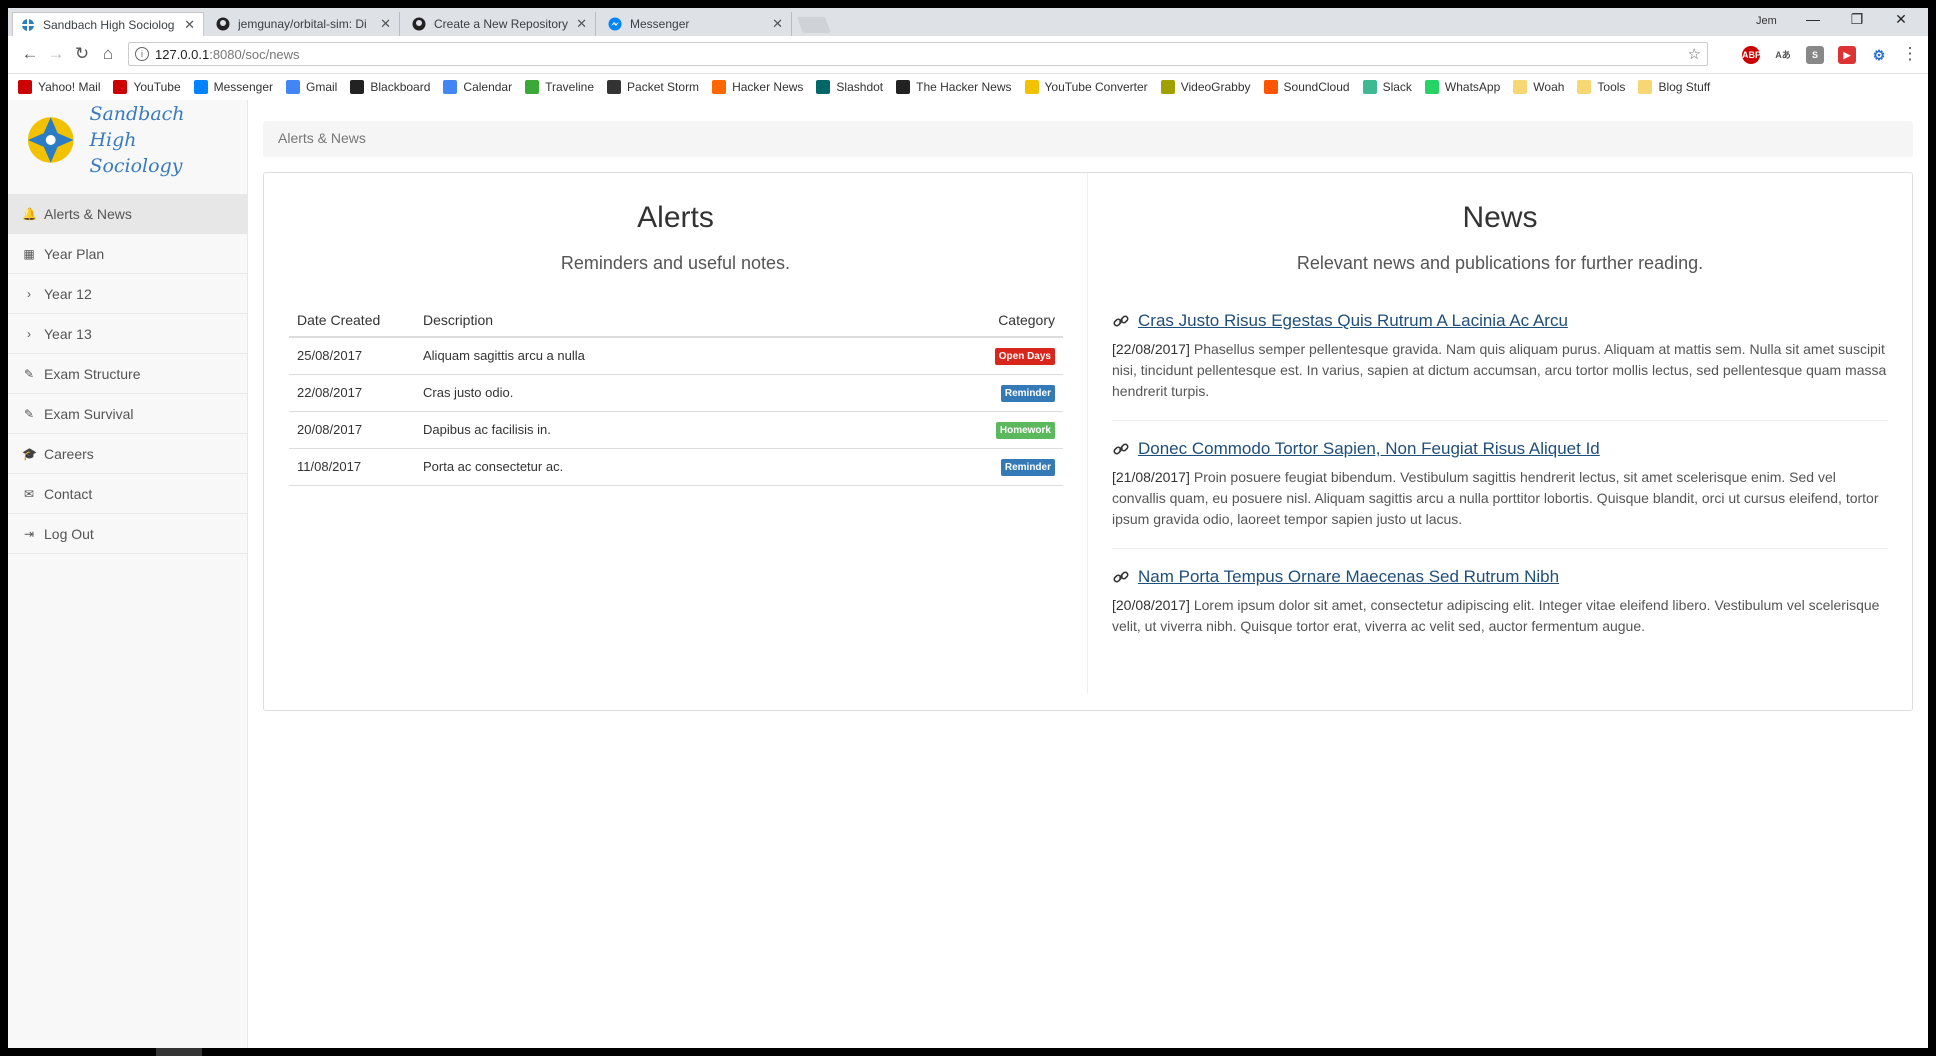 Image resolution: width=1936 pixels, height=1056 pixels. What do you see at coordinates (1766, 21) in the screenshot?
I see `profile-name: Jem` at bounding box center [1766, 21].